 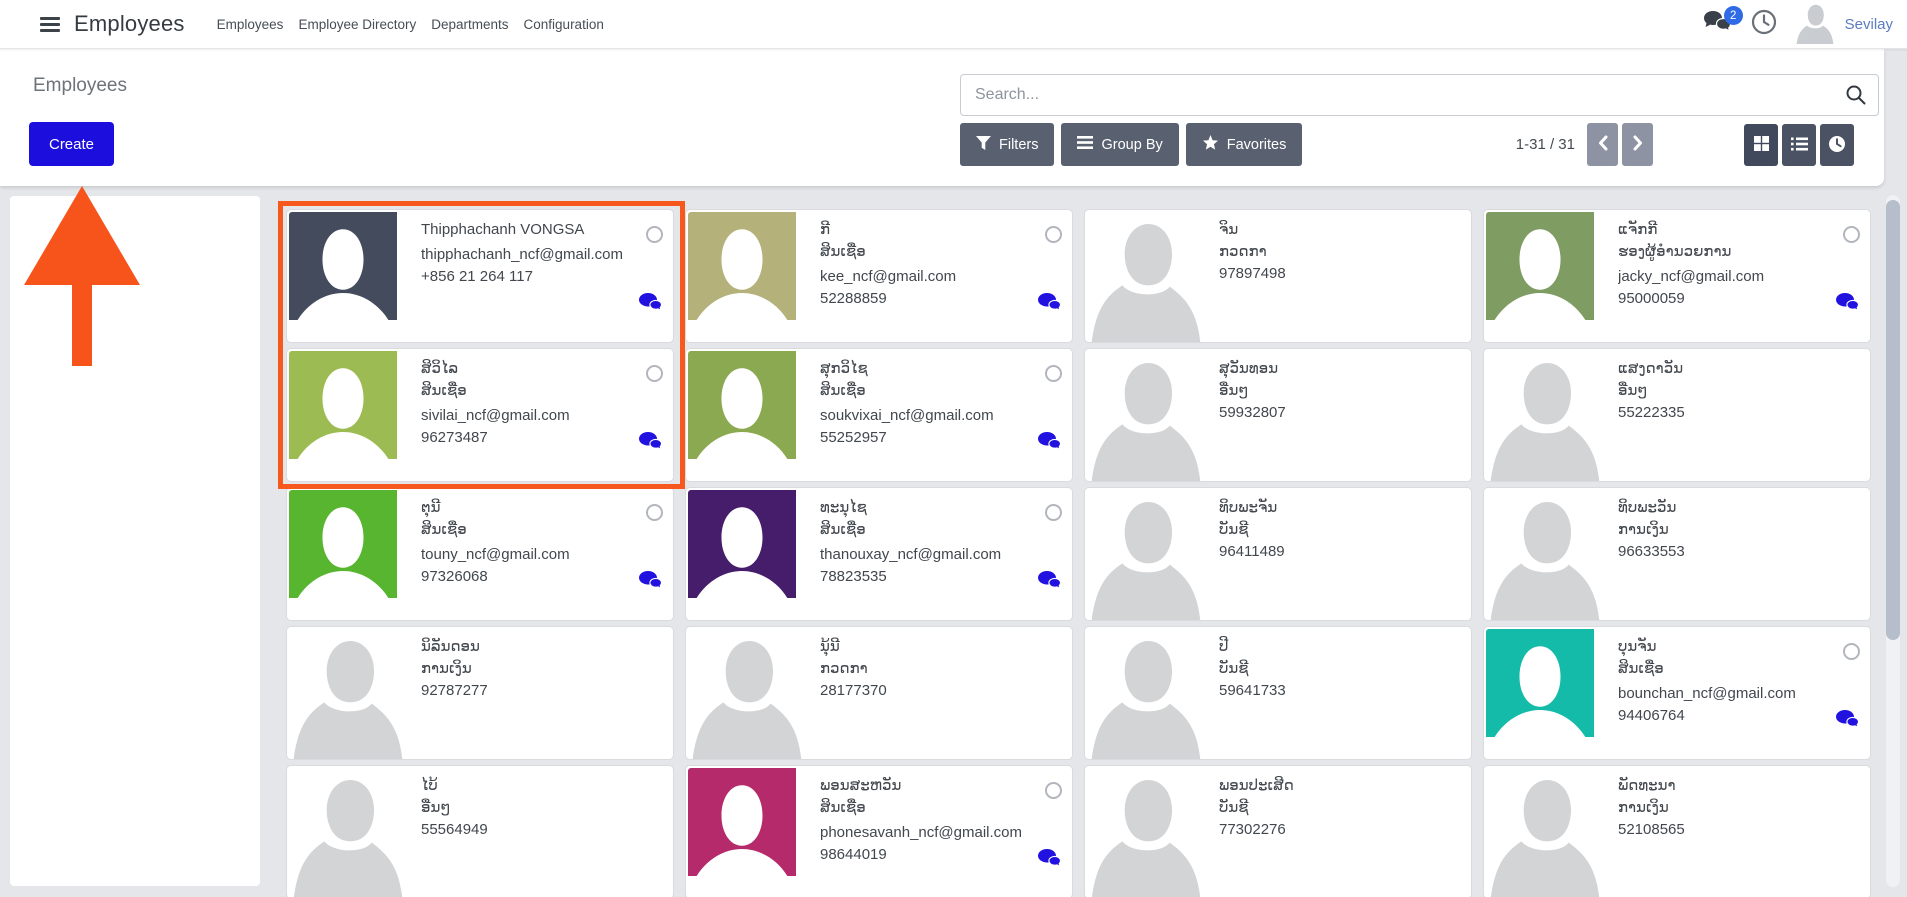 What do you see at coordinates (1278, 415) in the screenshot?
I see `employee-card: ສຸວັນທອນ ອື່ນໆ 59932807` at bounding box center [1278, 415].